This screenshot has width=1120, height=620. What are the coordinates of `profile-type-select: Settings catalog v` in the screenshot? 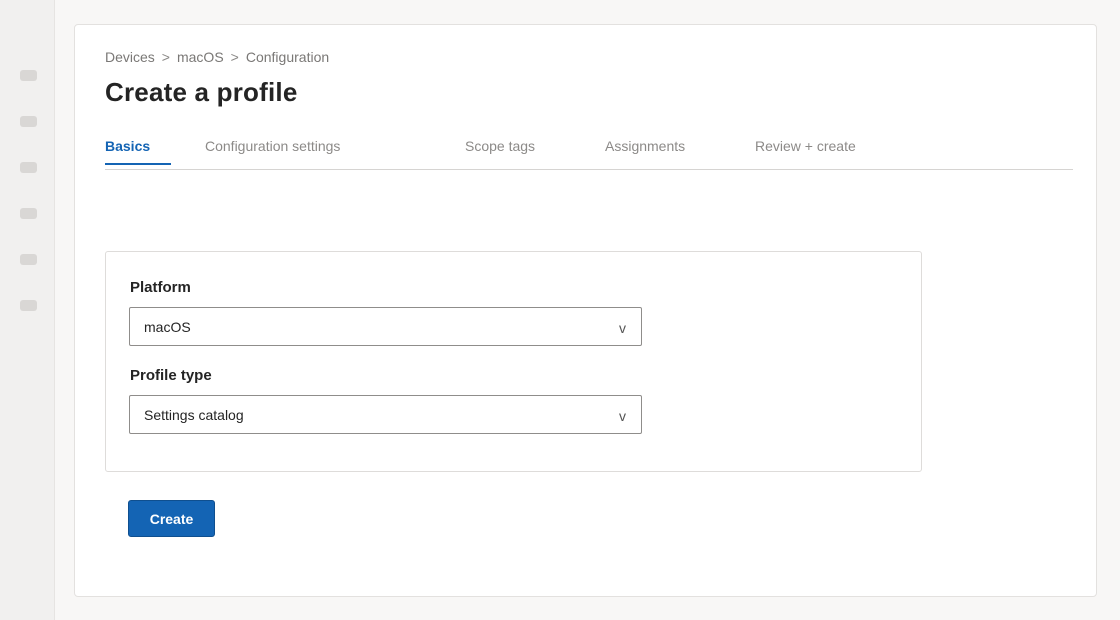 It's located at (385, 414).